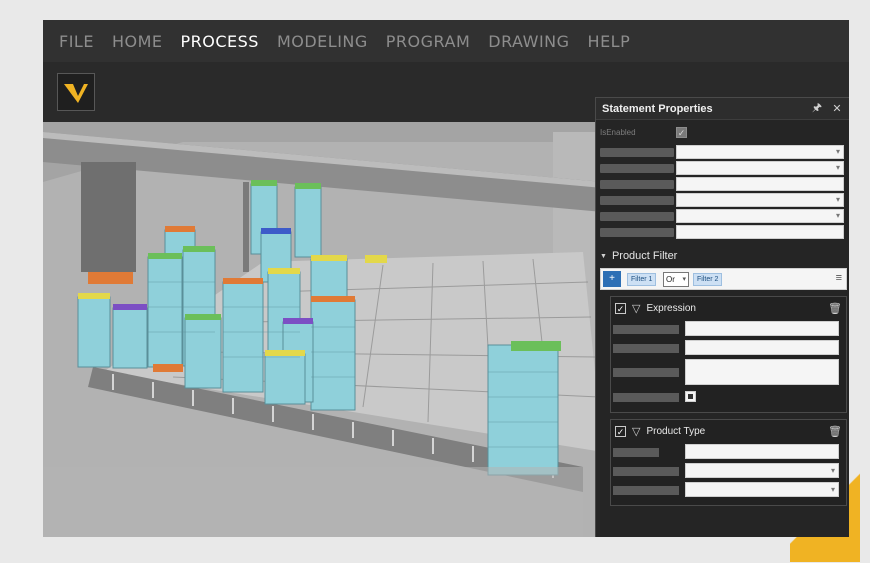 Image resolution: width=870 pixels, height=563 pixels. What do you see at coordinates (137, 41) in the screenshot?
I see `menu-home: HOME` at bounding box center [137, 41].